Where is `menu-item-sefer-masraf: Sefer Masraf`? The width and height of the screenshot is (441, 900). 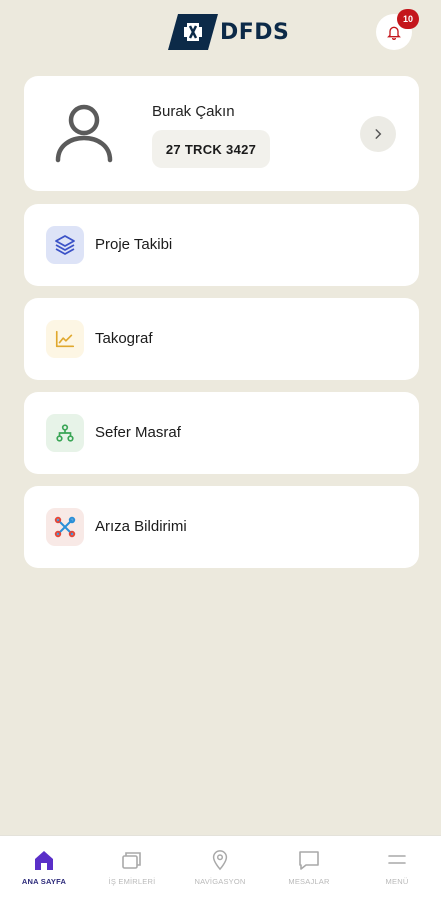 menu-item-sefer-masraf: Sefer Masraf is located at coordinates (221, 433).